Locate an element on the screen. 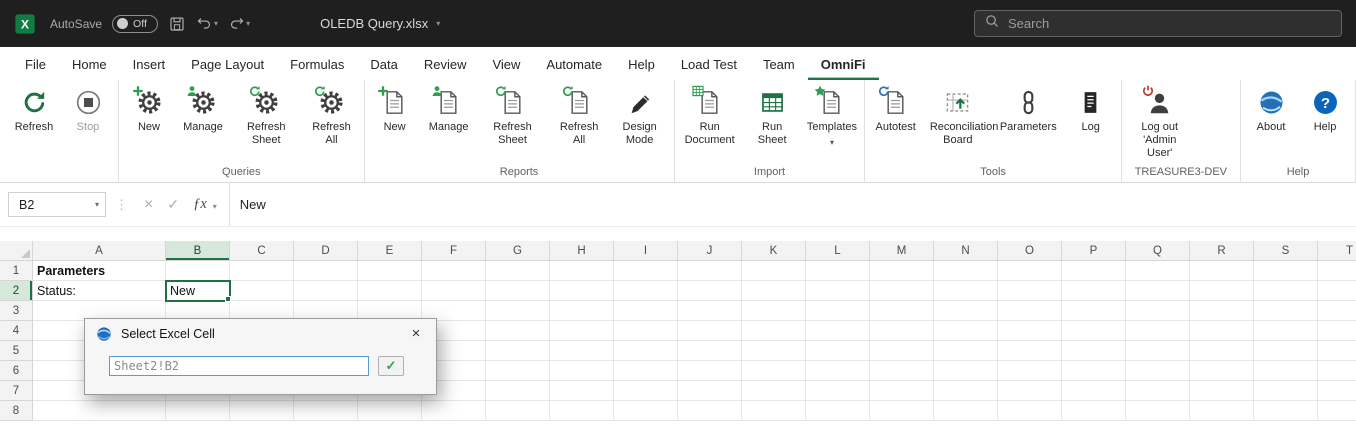 This screenshot has height=425, width=1356. tab-omnifi: OmniFi is located at coordinates (843, 65).